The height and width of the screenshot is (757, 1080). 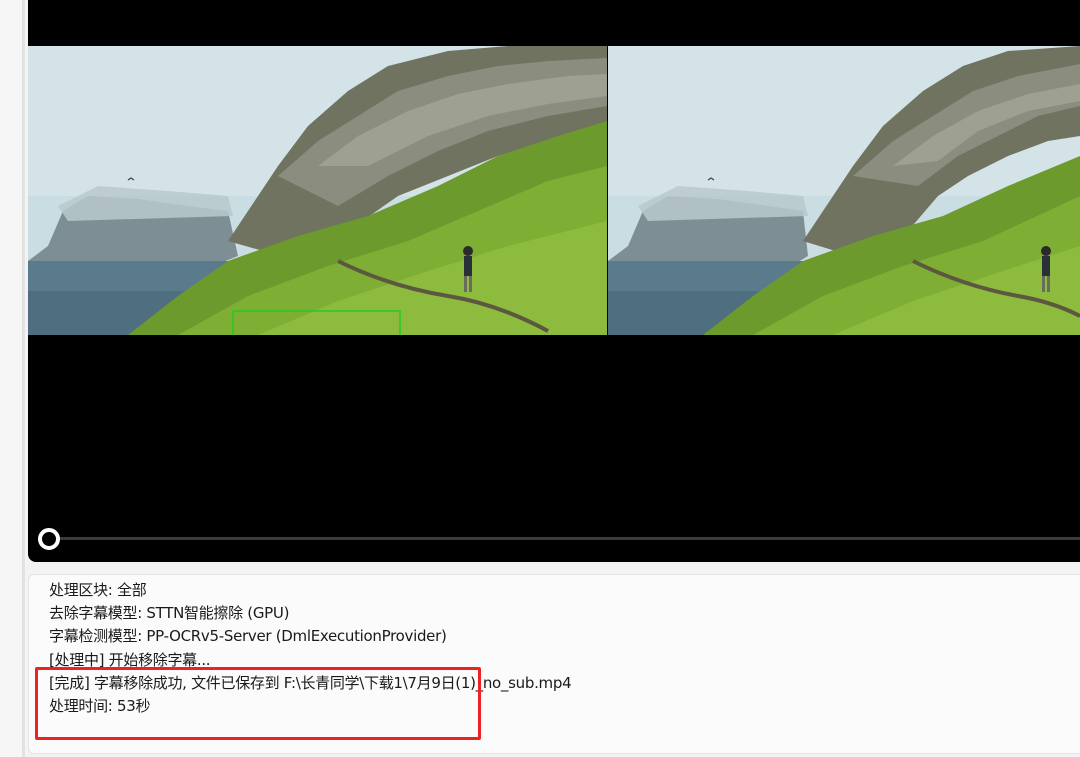 What do you see at coordinates (98, 590) in the screenshot?
I see `log-line: 处理区块: 全部` at bounding box center [98, 590].